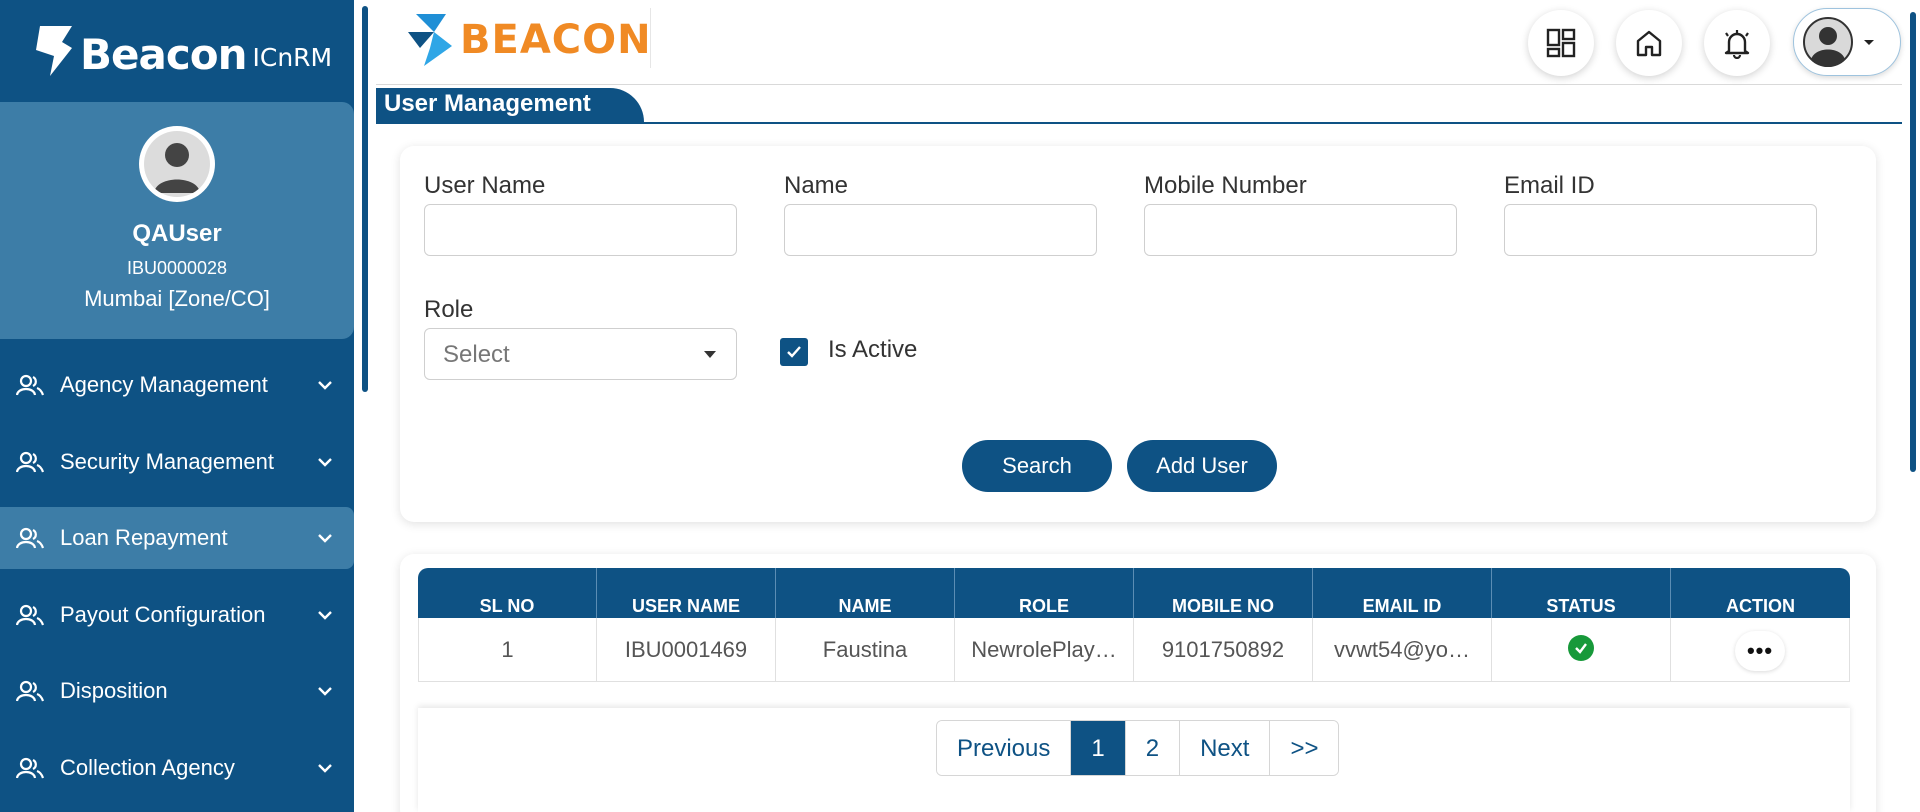 The image size is (1920, 812). I want to click on role-select: Select, so click(580, 354).